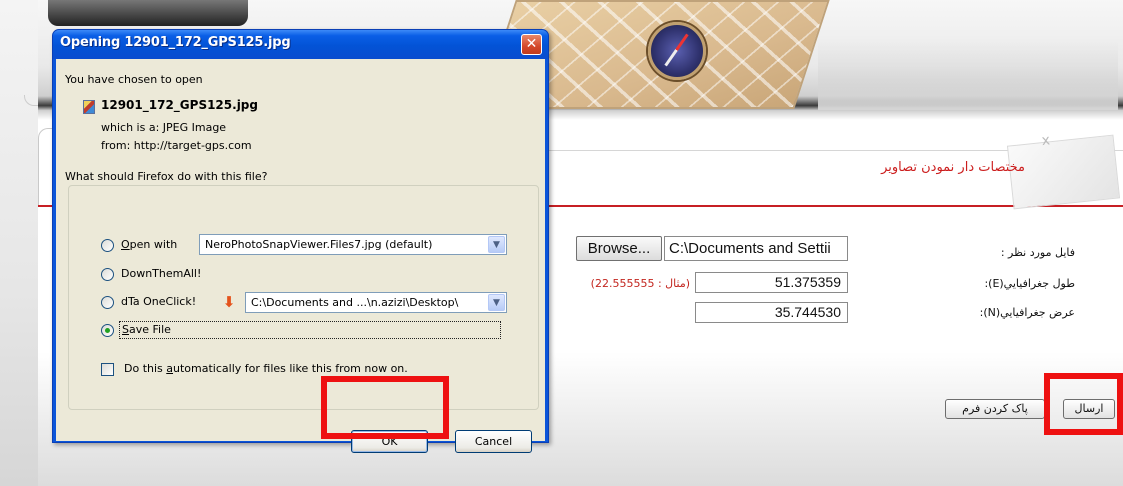  What do you see at coordinates (149, 329) in the screenshot?
I see `save-file-label-text: ave File` at bounding box center [149, 329].